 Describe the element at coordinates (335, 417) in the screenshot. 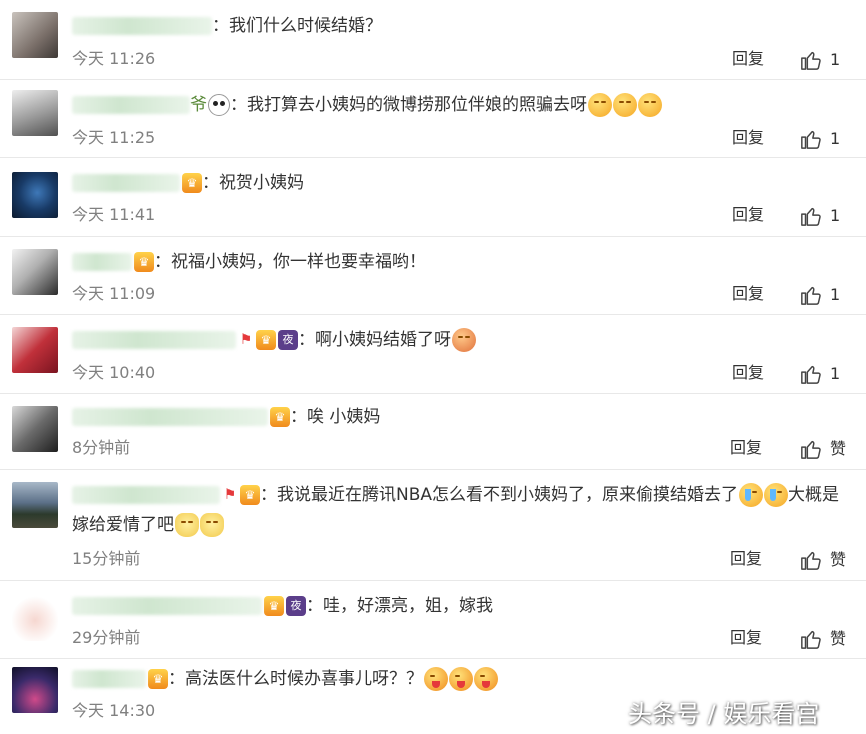

I see `comment-text: ：唉 小姨妈` at that location.